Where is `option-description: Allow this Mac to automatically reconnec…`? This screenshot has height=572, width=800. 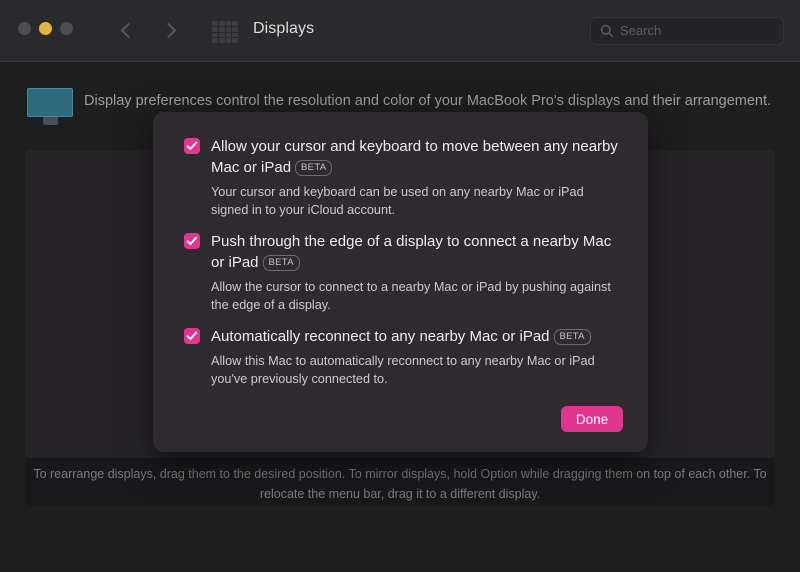
option-description: Allow this Mac to automatically reconnec… is located at coordinates (403, 370).